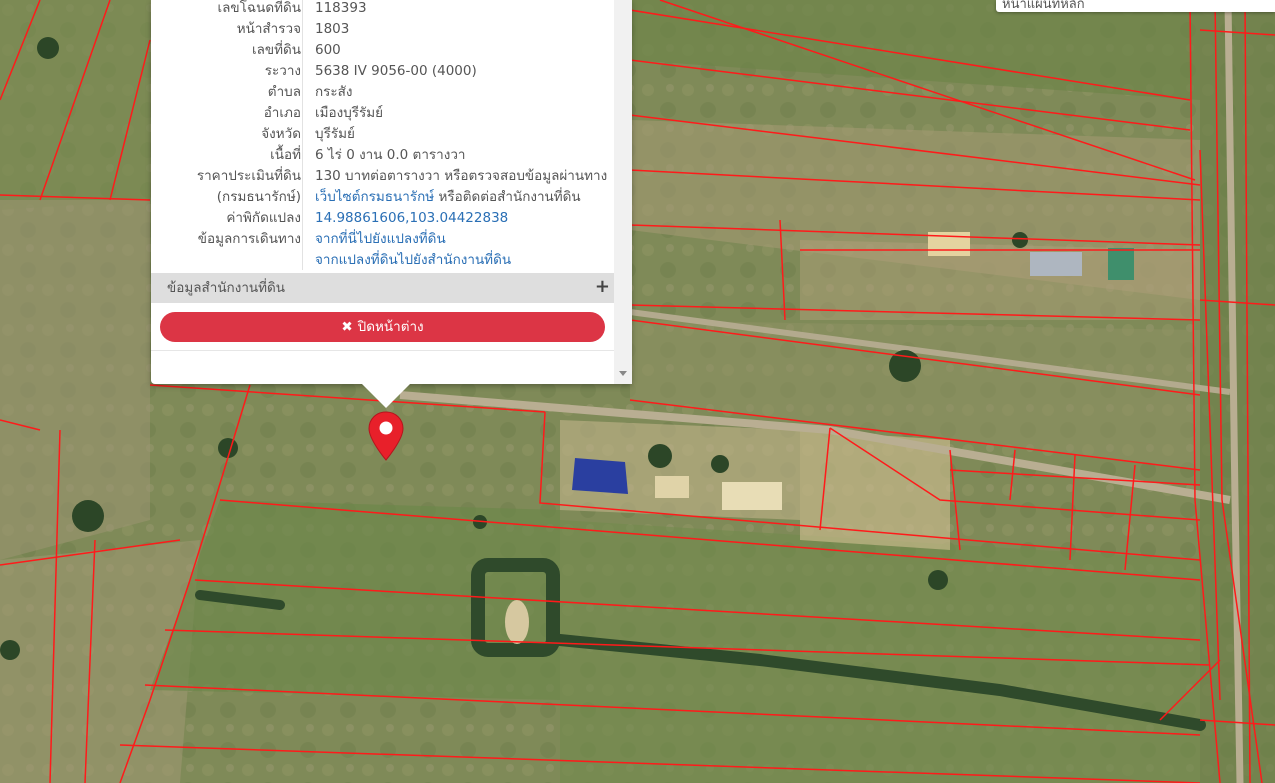 Image resolution: width=1275 pixels, height=783 pixels. I want to click on section-label: ข้อมูลสำนักงานที่ดิน, so click(226, 288).